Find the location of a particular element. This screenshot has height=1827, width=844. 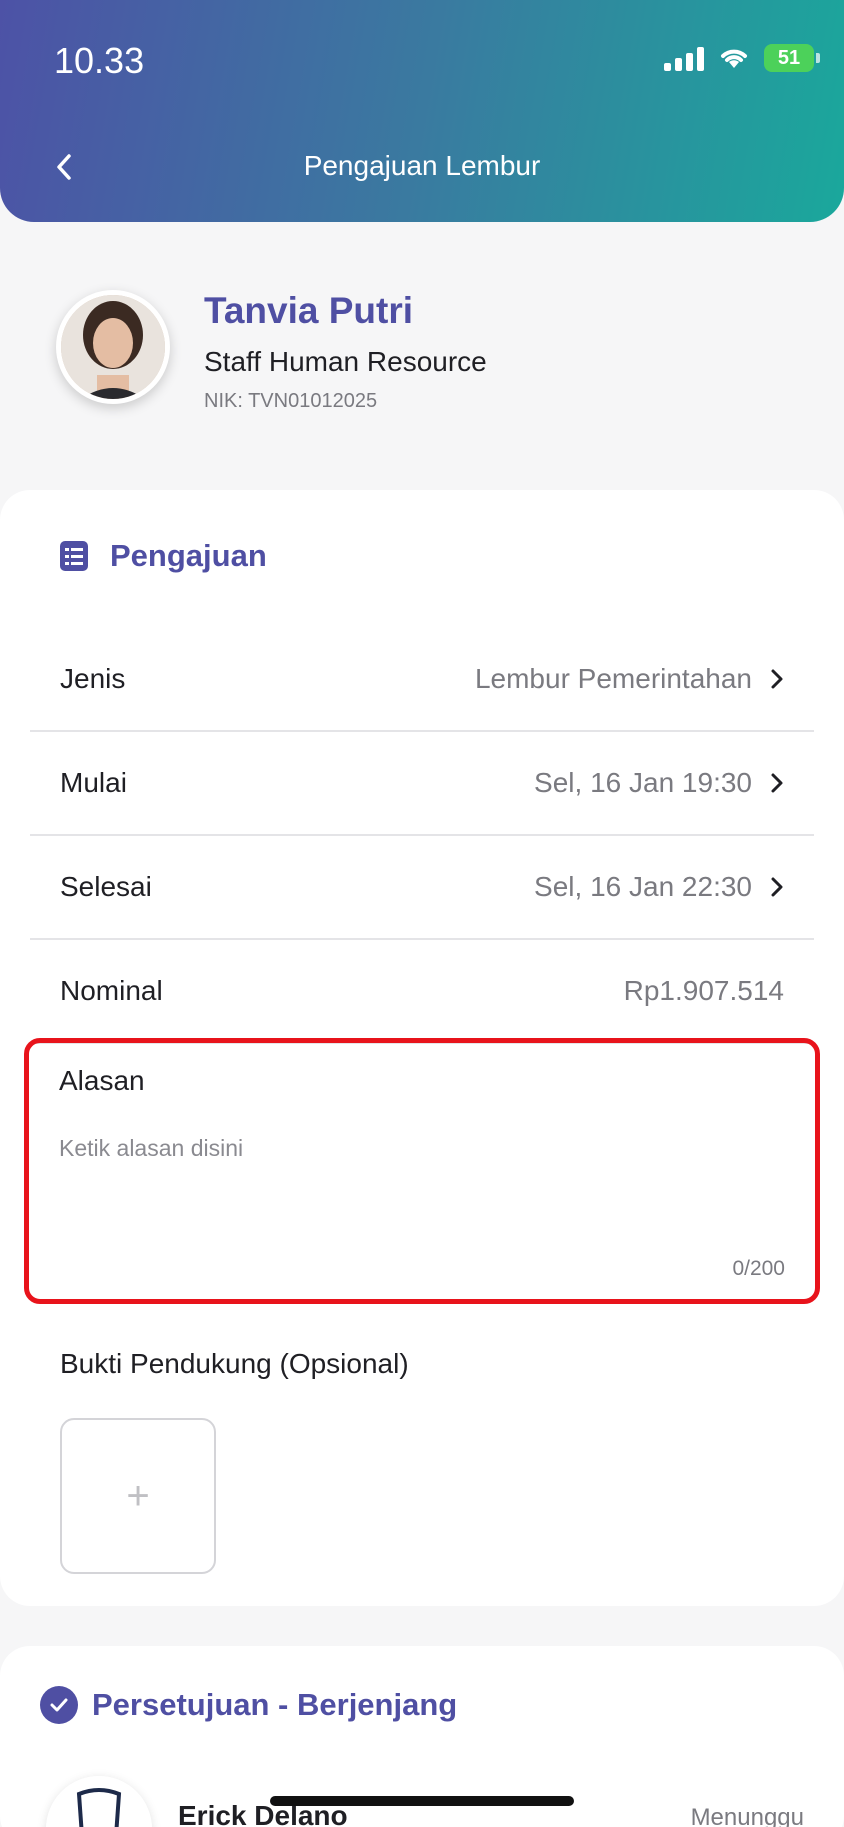

approver-avatar is located at coordinates (99, 1801).